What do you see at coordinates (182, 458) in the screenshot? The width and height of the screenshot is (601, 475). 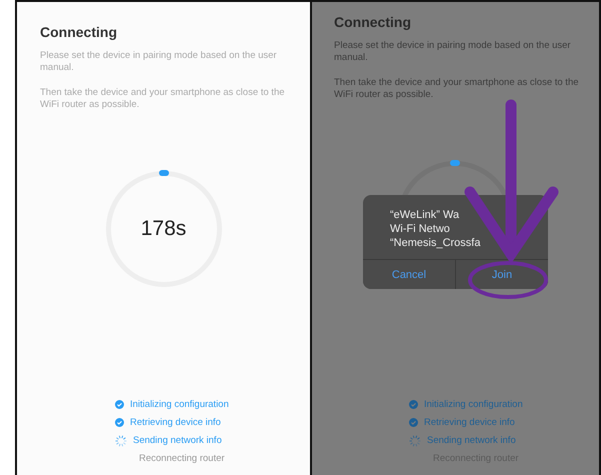 I see `step-label: Reconnecting router` at bounding box center [182, 458].